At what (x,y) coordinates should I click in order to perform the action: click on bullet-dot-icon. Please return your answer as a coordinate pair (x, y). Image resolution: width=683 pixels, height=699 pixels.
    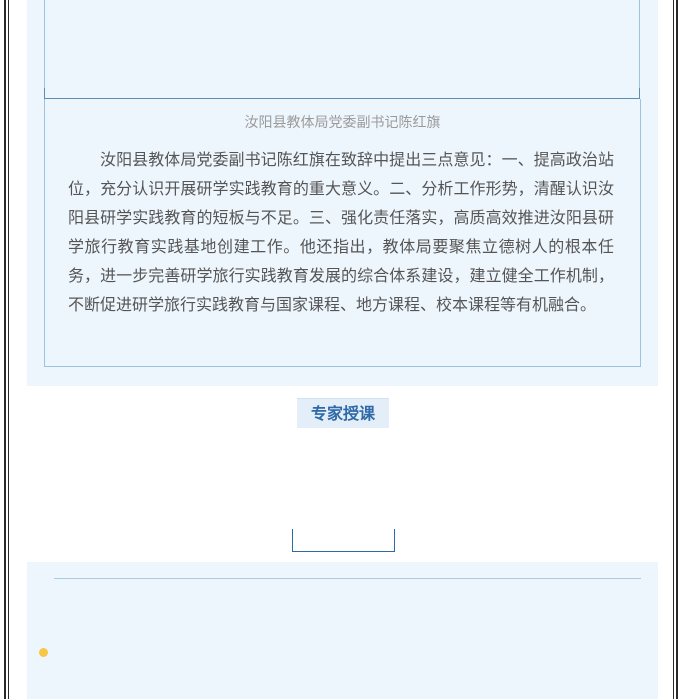
    Looking at the image, I should click on (43, 652).